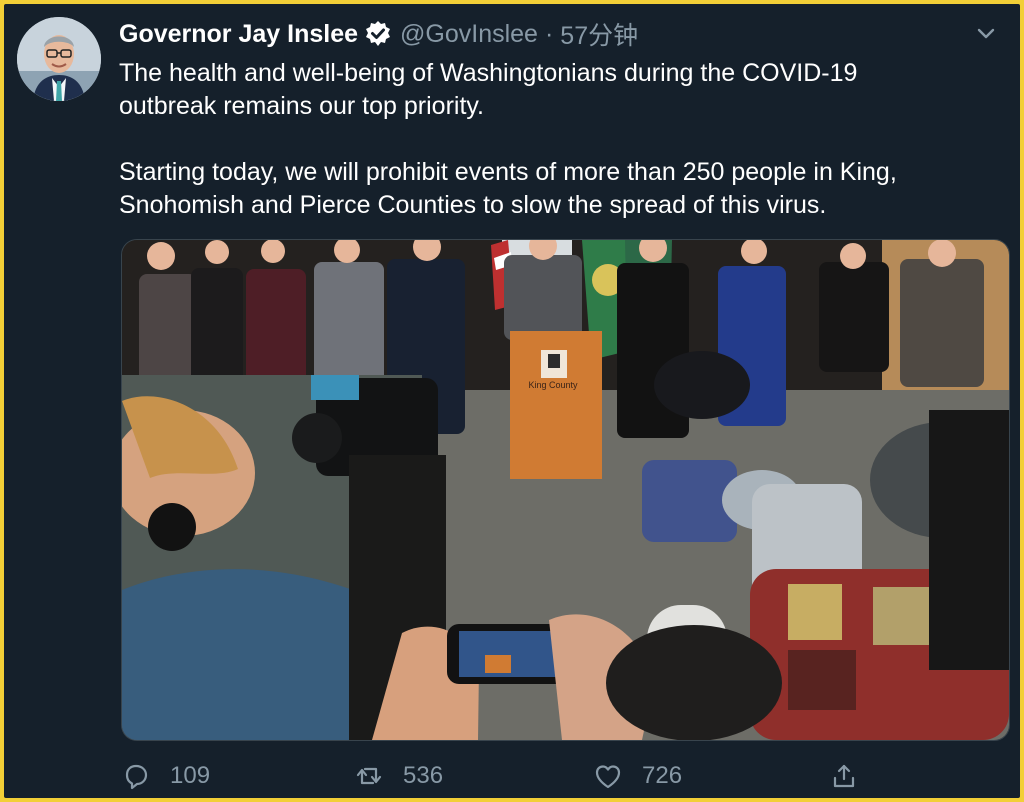 The height and width of the screenshot is (802, 1024). Describe the element at coordinates (423, 775) in the screenshot. I see `retweet-count: 536` at that location.